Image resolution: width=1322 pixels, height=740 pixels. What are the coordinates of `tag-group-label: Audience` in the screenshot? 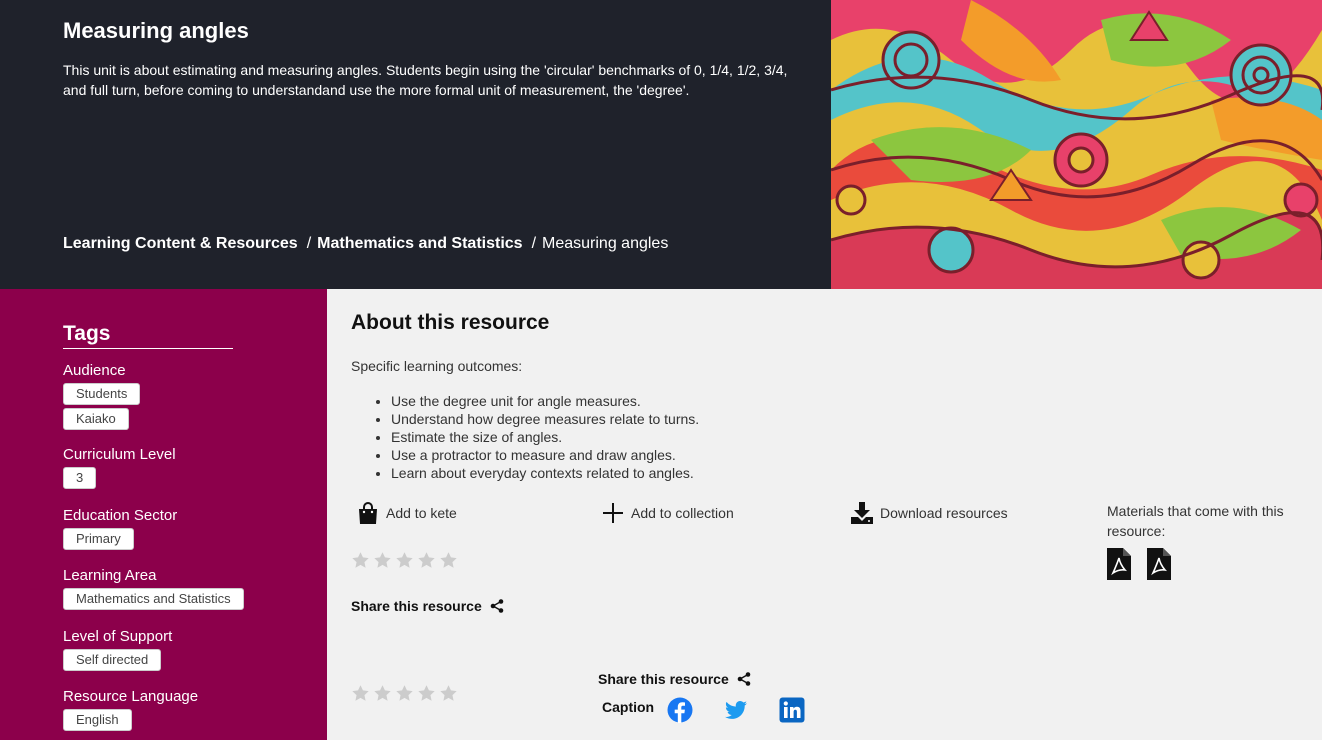 It's located at (94, 370).